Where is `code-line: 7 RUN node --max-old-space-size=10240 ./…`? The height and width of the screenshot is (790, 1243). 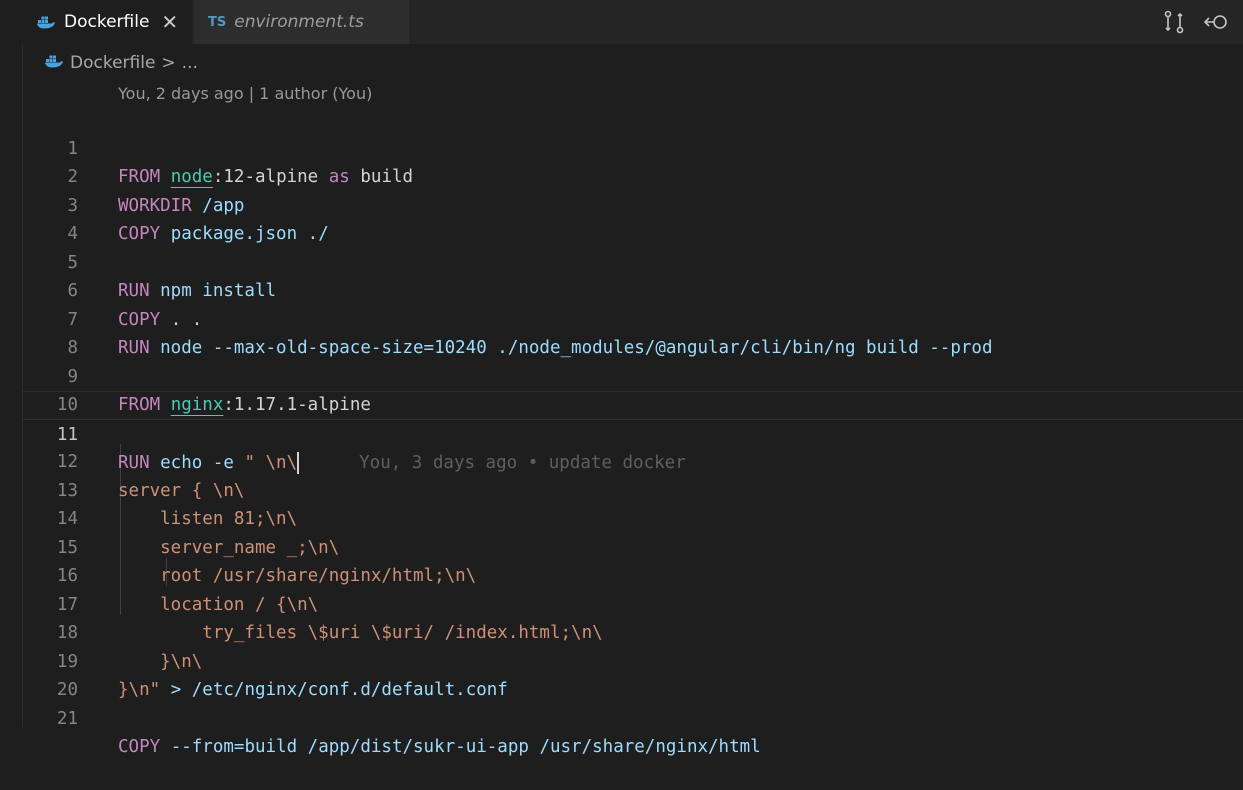 code-line: 7 RUN node --max-old-space-size=10240 ./… is located at coordinates (632, 318).